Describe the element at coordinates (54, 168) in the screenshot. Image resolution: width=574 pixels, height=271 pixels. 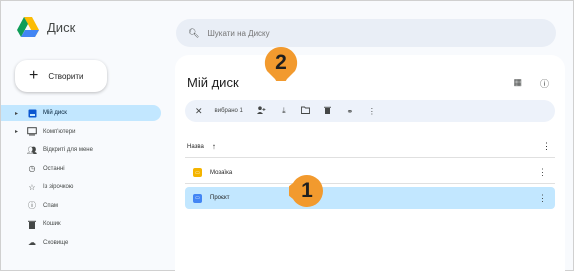
I see `sidebar-item-label: Останні` at that location.